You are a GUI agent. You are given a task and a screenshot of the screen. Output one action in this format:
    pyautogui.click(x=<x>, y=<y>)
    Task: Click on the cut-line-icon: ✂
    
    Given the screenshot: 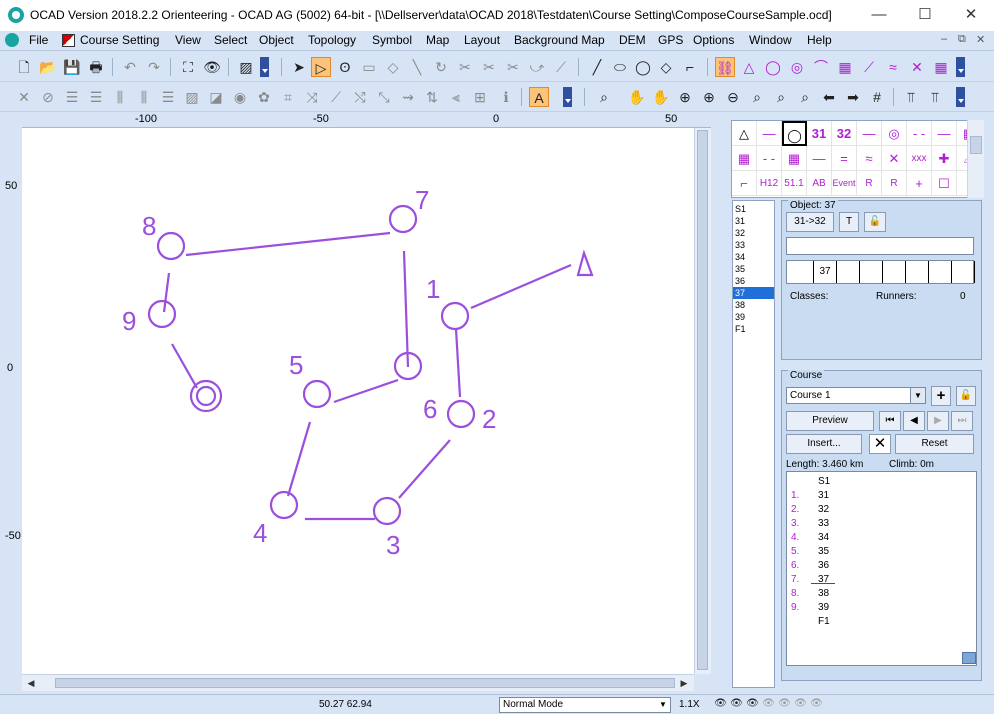 What is the action you would take?
    pyautogui.click(x=513, y=67)
    